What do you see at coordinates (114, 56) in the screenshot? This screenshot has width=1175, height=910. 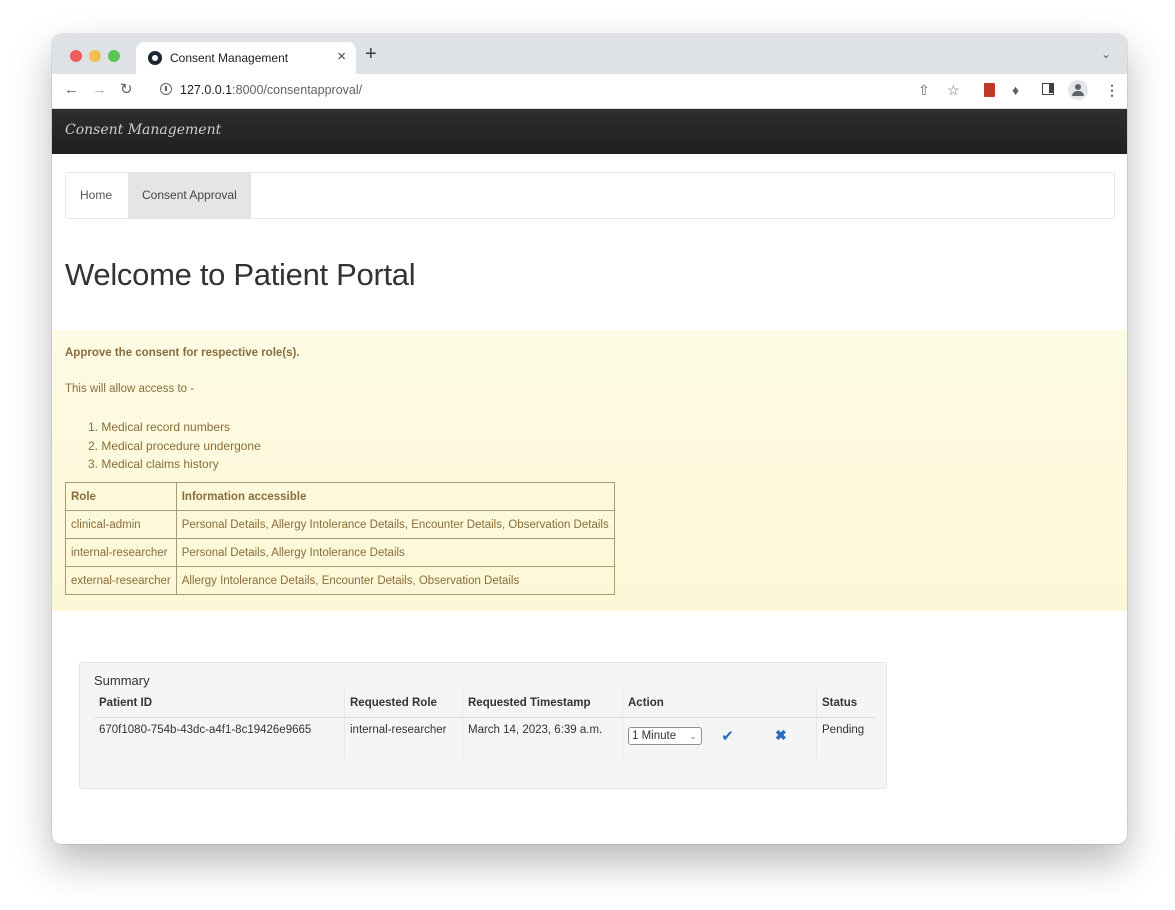 I see `maximize-window-button` at bounding box center [114, 56].